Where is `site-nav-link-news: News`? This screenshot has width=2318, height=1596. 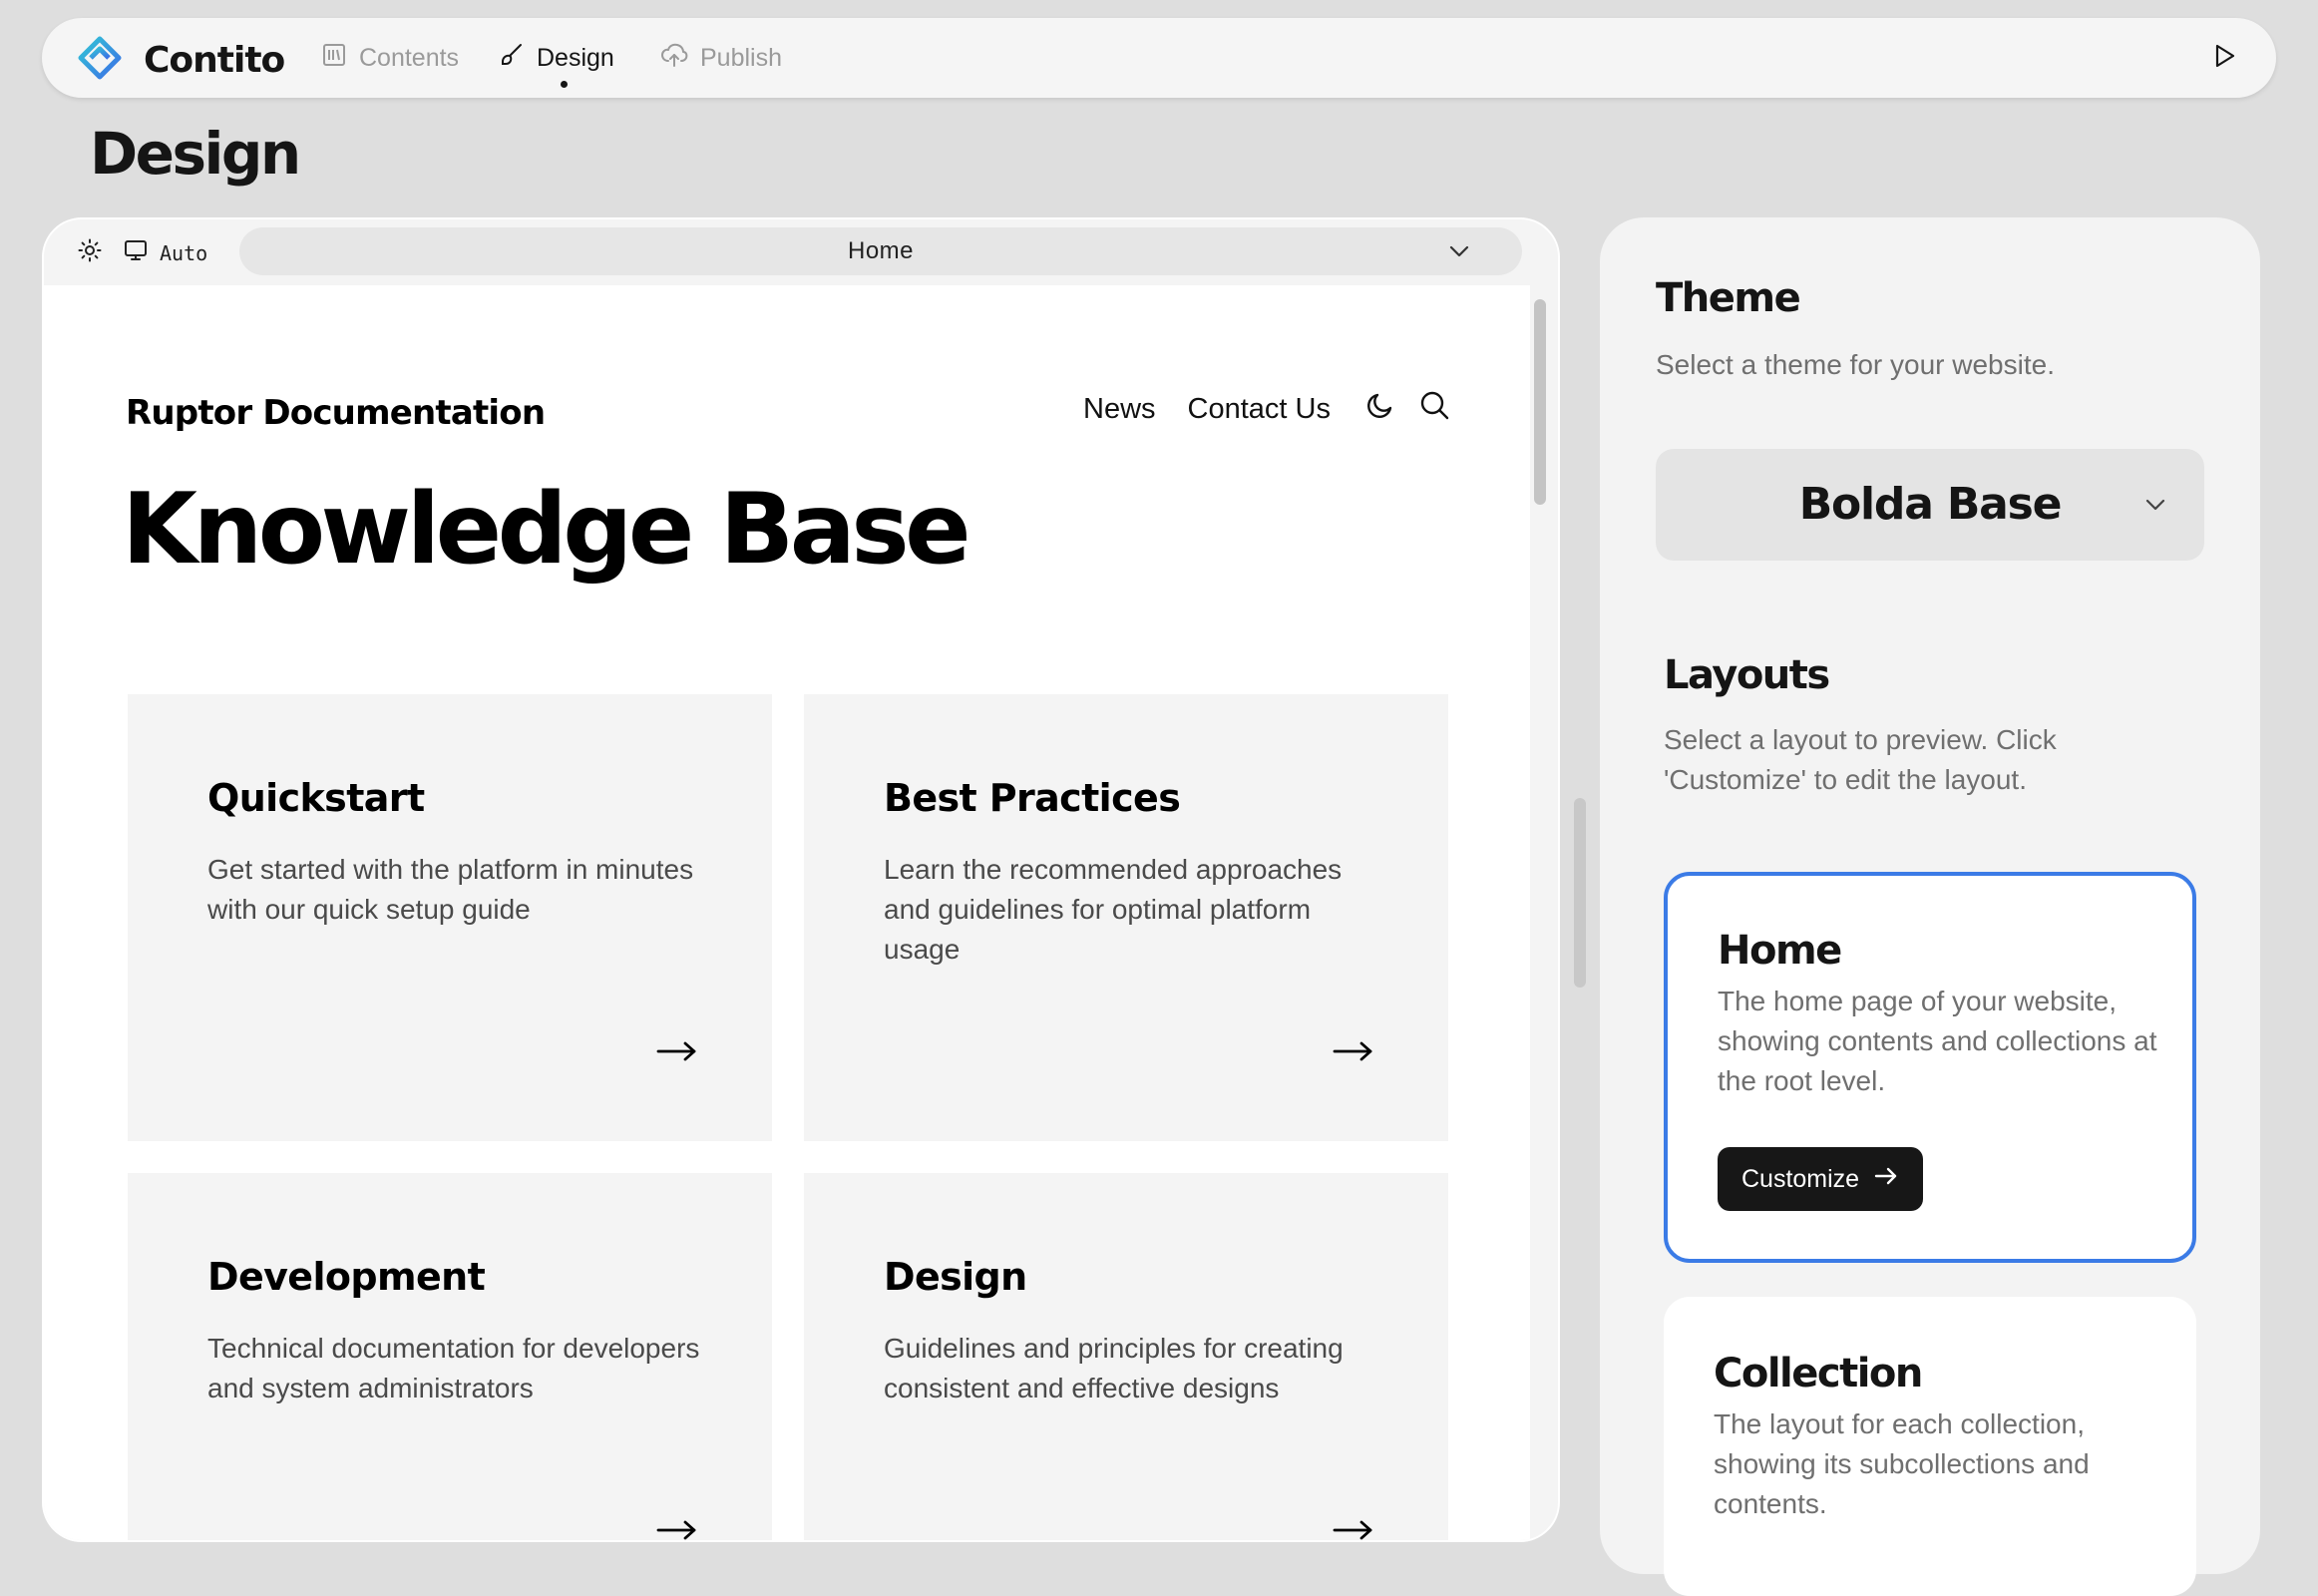
site-nav-link-news: News is located at coordinates (1119, 409).